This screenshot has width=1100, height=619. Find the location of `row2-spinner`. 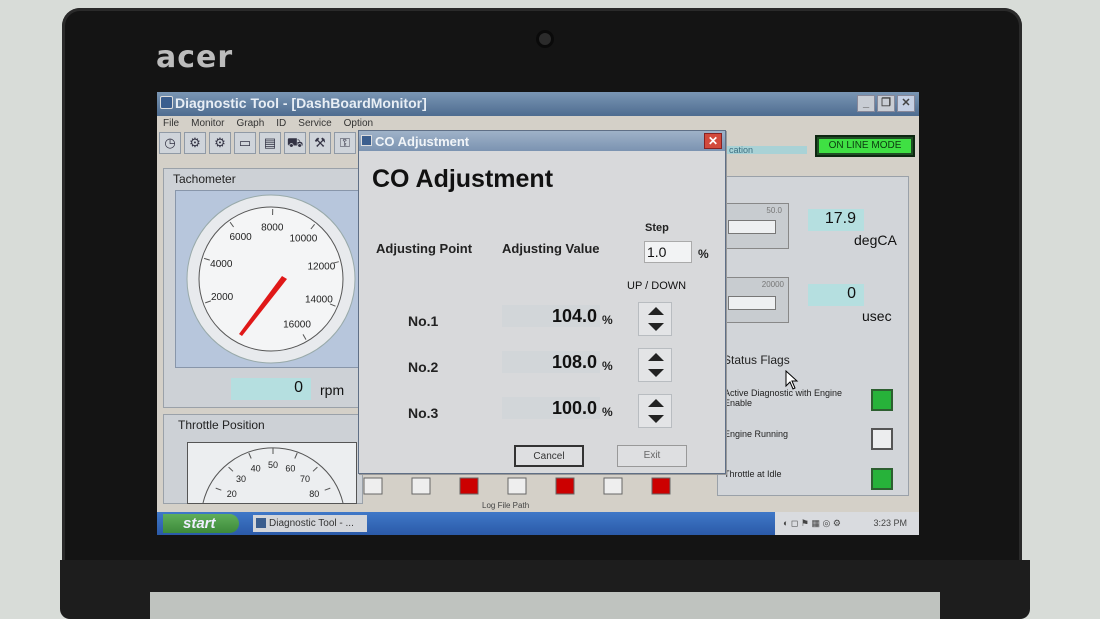

row2-spinner is located at coordinates (655, 365).